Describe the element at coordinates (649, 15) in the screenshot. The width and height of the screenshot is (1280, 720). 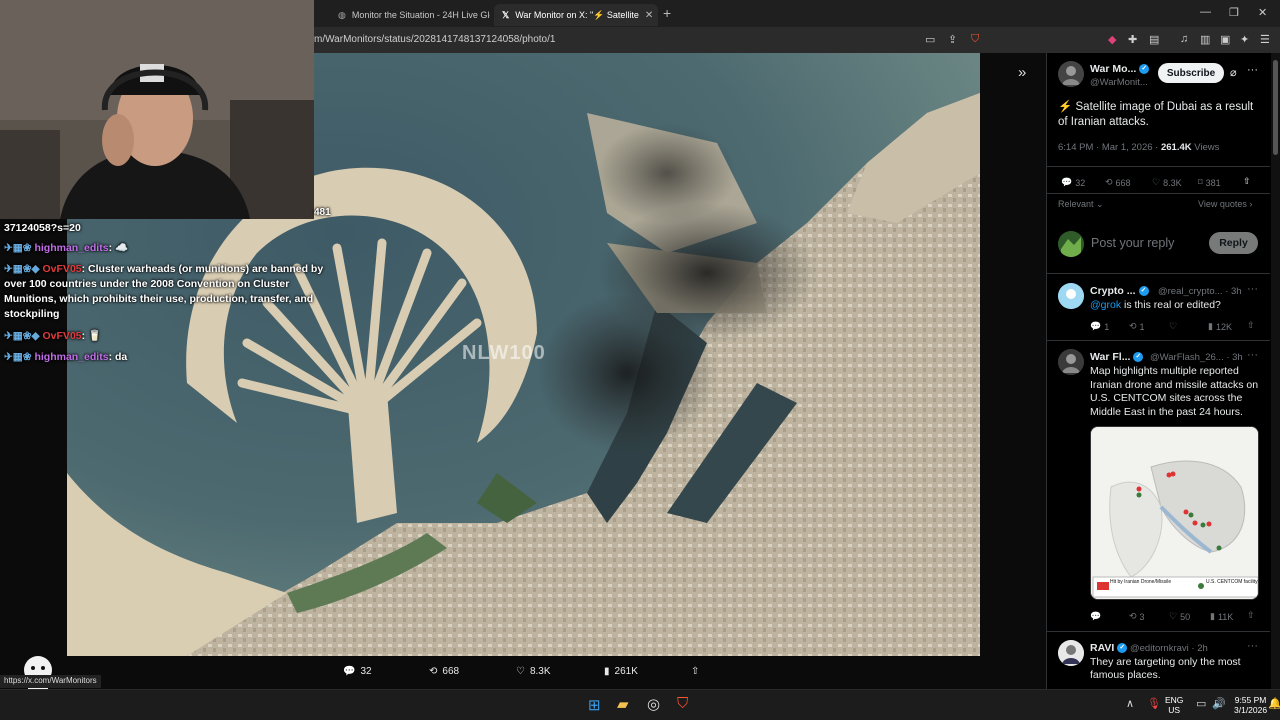
I see `close-tab-icon: ✕` at that location.